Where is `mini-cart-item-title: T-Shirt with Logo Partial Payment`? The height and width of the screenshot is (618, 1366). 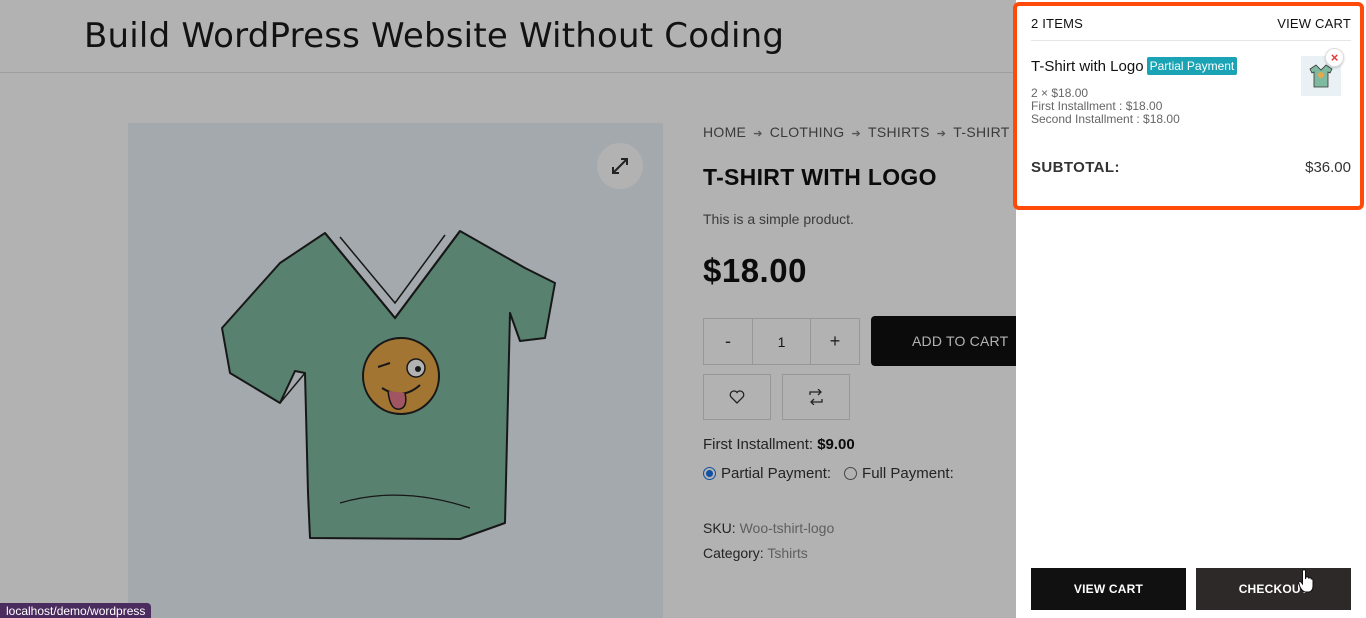
mini-cart-item-title: T-Shirt with Logo Partial Payment is located at coordinates (1134, 66).